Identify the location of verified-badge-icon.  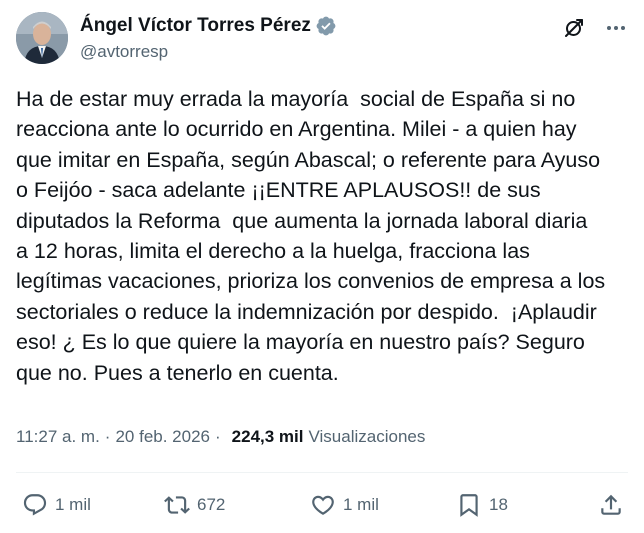
(326, 26).